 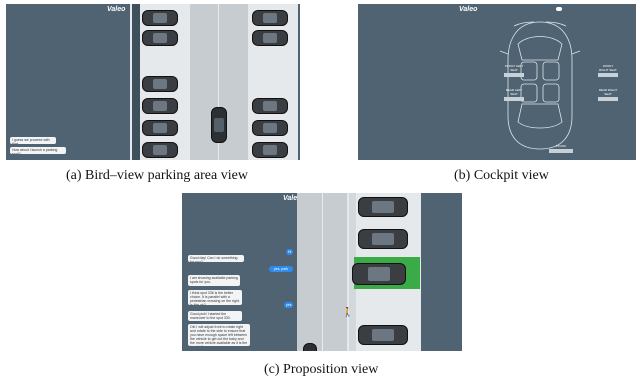 I want to click on seat-label: REAR LEFT SEAT, so click(x=514, y=92).